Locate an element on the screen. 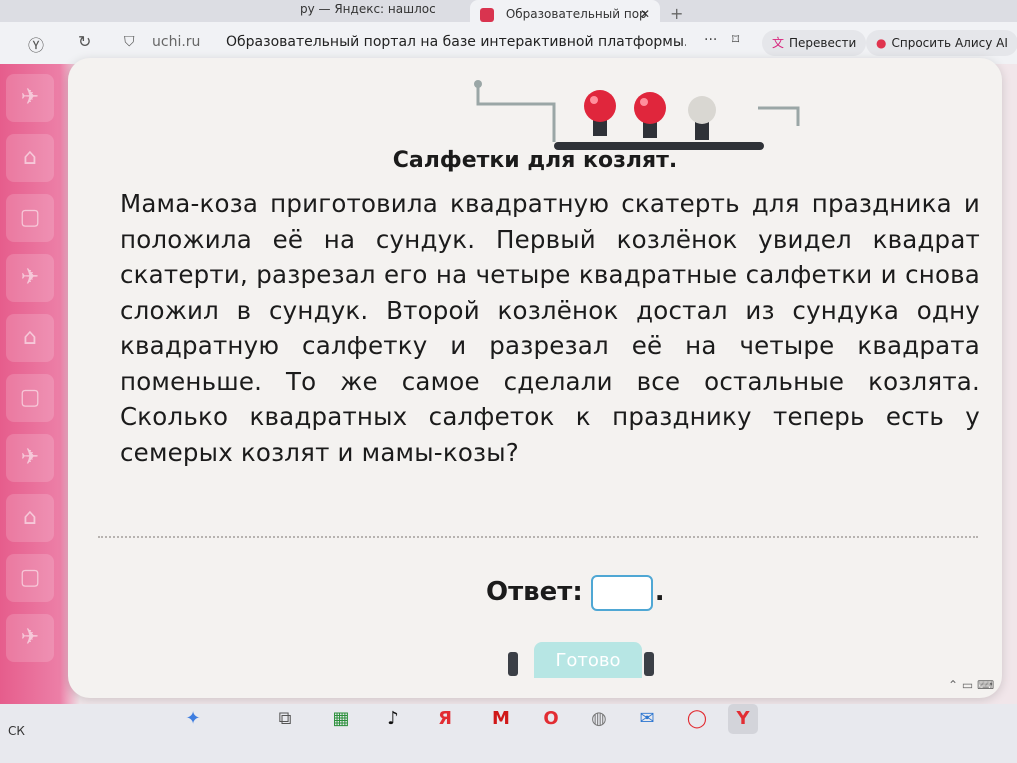 The height and width of the screenshot is (763, 1017). opera-gx-icon: ◯ is located at coordinates (697, 719).